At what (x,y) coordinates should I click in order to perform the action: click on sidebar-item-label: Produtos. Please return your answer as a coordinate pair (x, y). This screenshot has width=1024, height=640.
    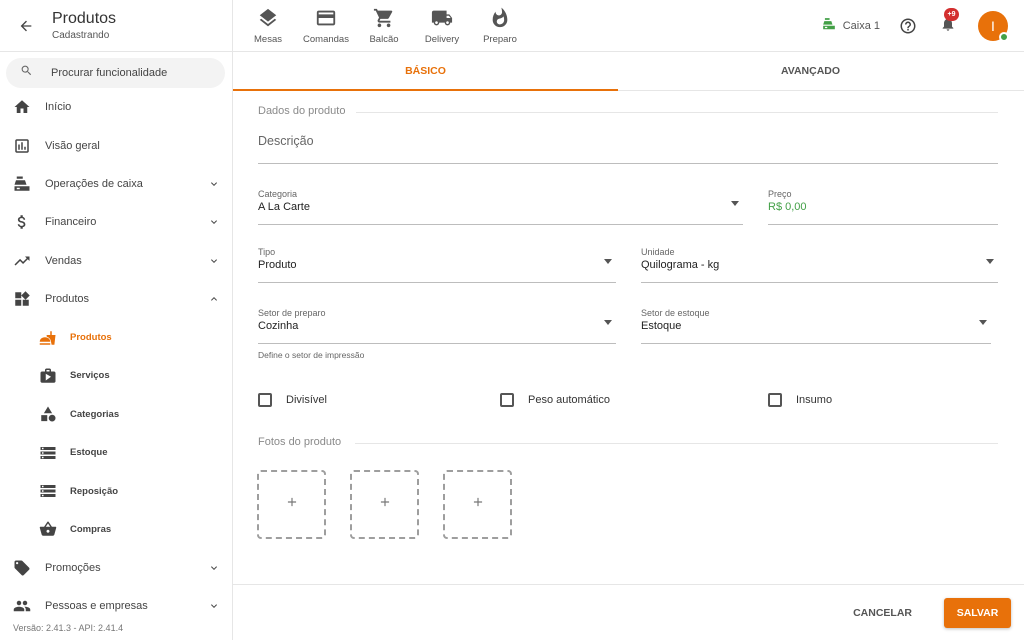
    Looking at the image, I should click on (67, 299).